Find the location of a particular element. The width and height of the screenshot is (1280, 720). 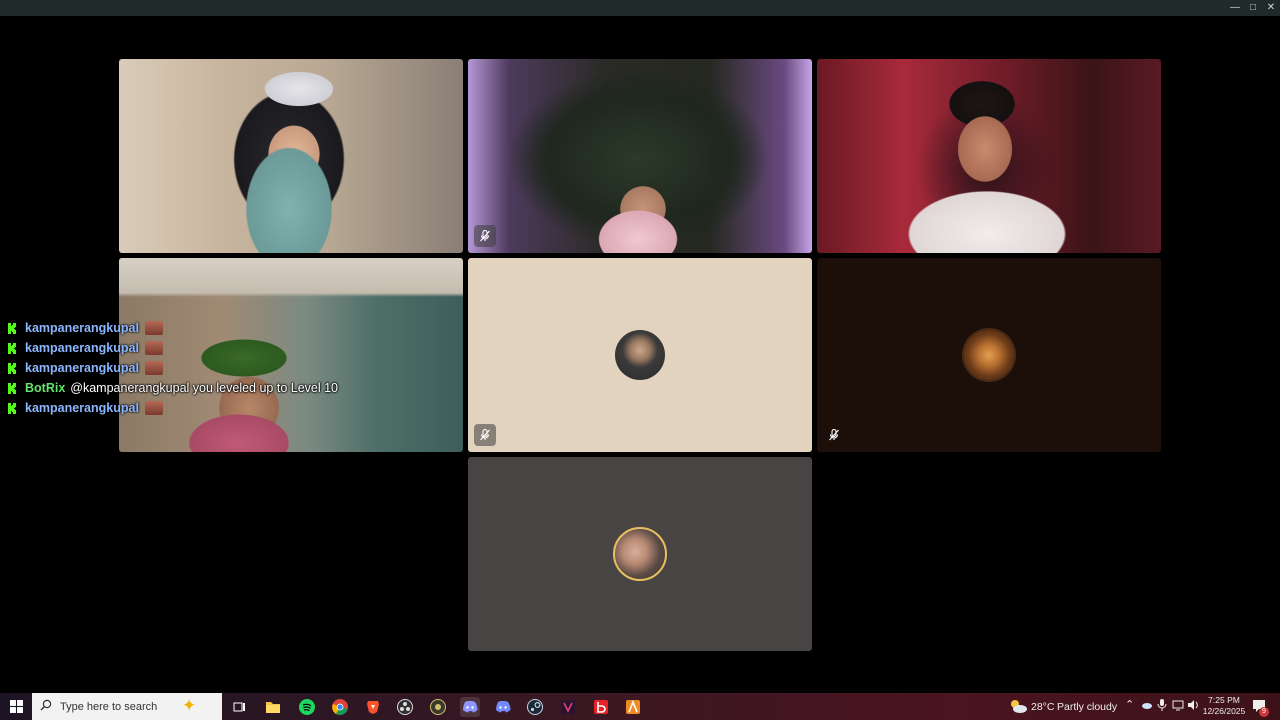

start-button is located at coordinates (16, 706).